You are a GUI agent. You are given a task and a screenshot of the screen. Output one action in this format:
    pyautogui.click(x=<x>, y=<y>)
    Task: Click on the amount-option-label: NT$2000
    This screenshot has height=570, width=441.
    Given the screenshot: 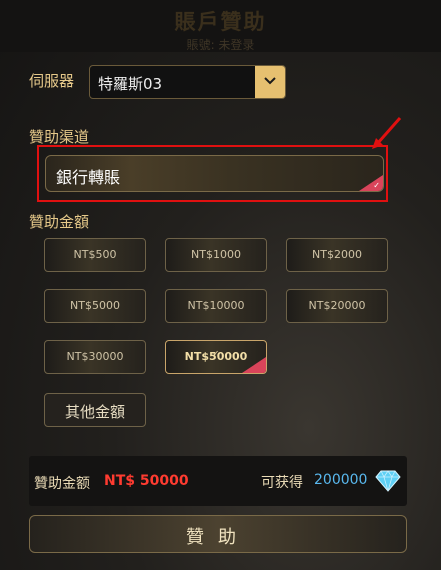 What is the action you would take?
    pyautogui.click(x=337, y=254)
    